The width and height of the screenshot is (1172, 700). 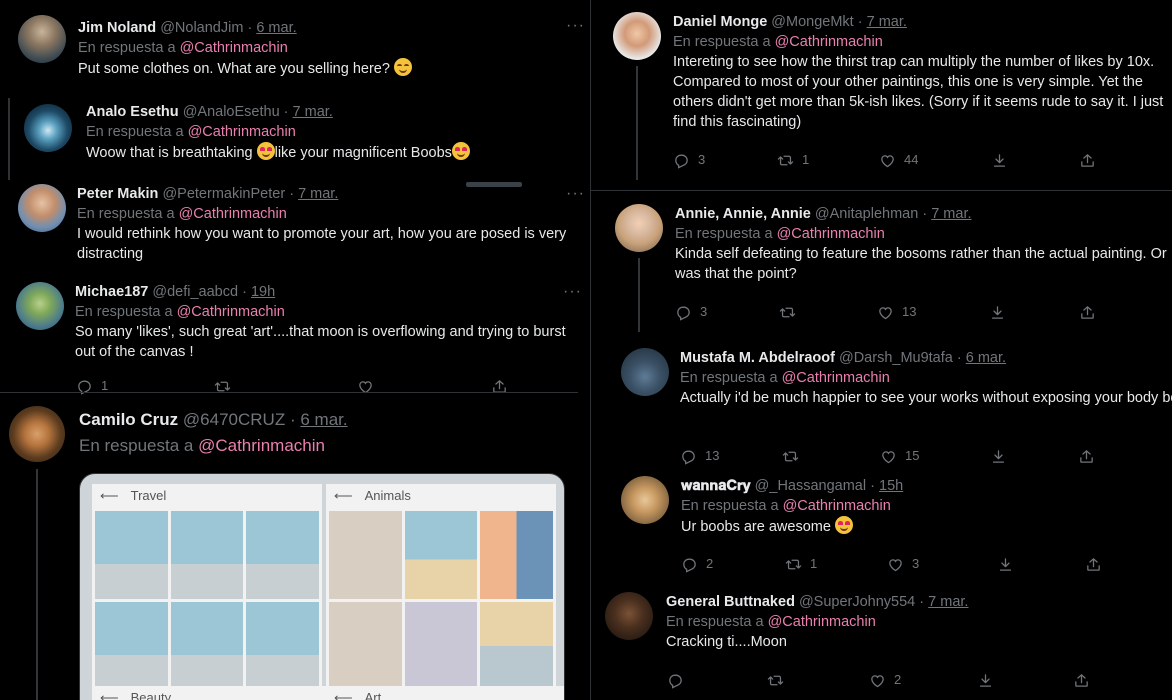 I want to click on author-name: 𝐰𝐚𝐧𝐧𝐚𝐂𝐫𝐲, so click(x=716, y=486).